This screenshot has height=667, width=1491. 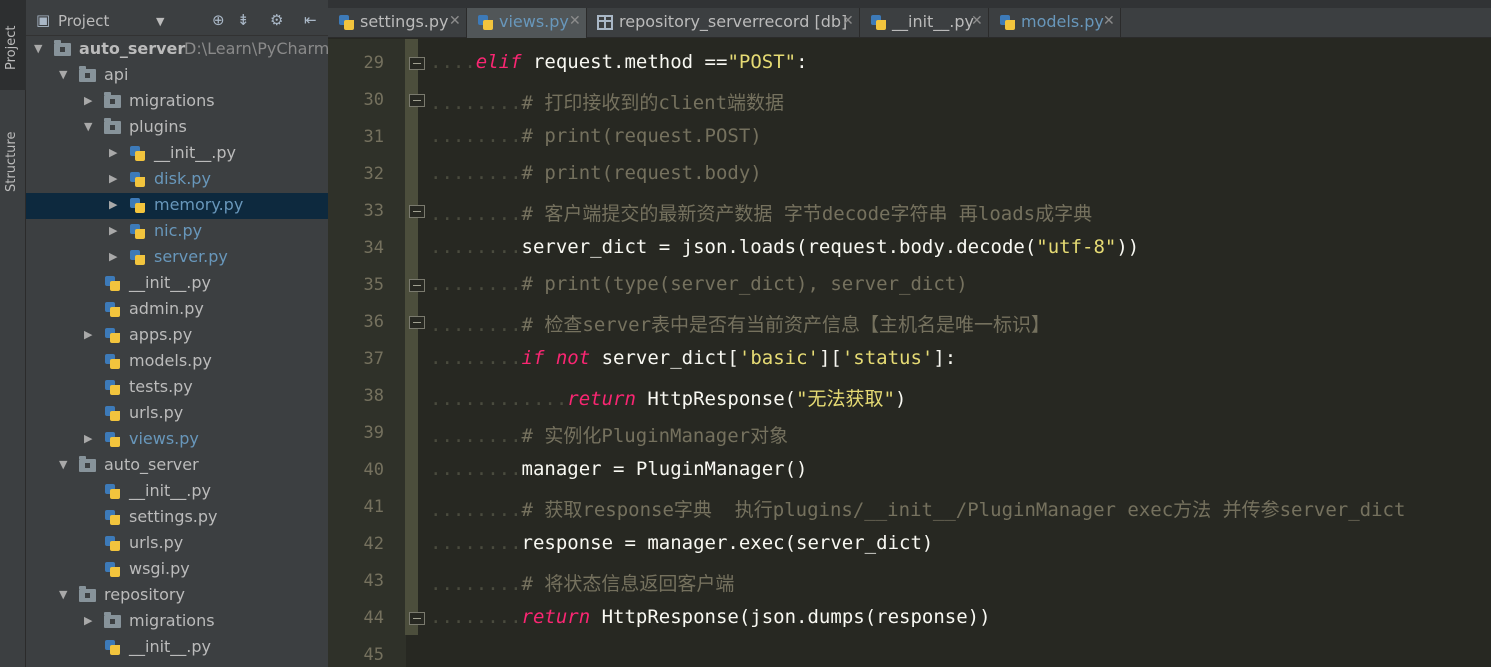 What do you see at coordinates (177, 388) in the screenshot?
I see `tree-item-tests-py: tests.py` at bounding box center [177, 388].